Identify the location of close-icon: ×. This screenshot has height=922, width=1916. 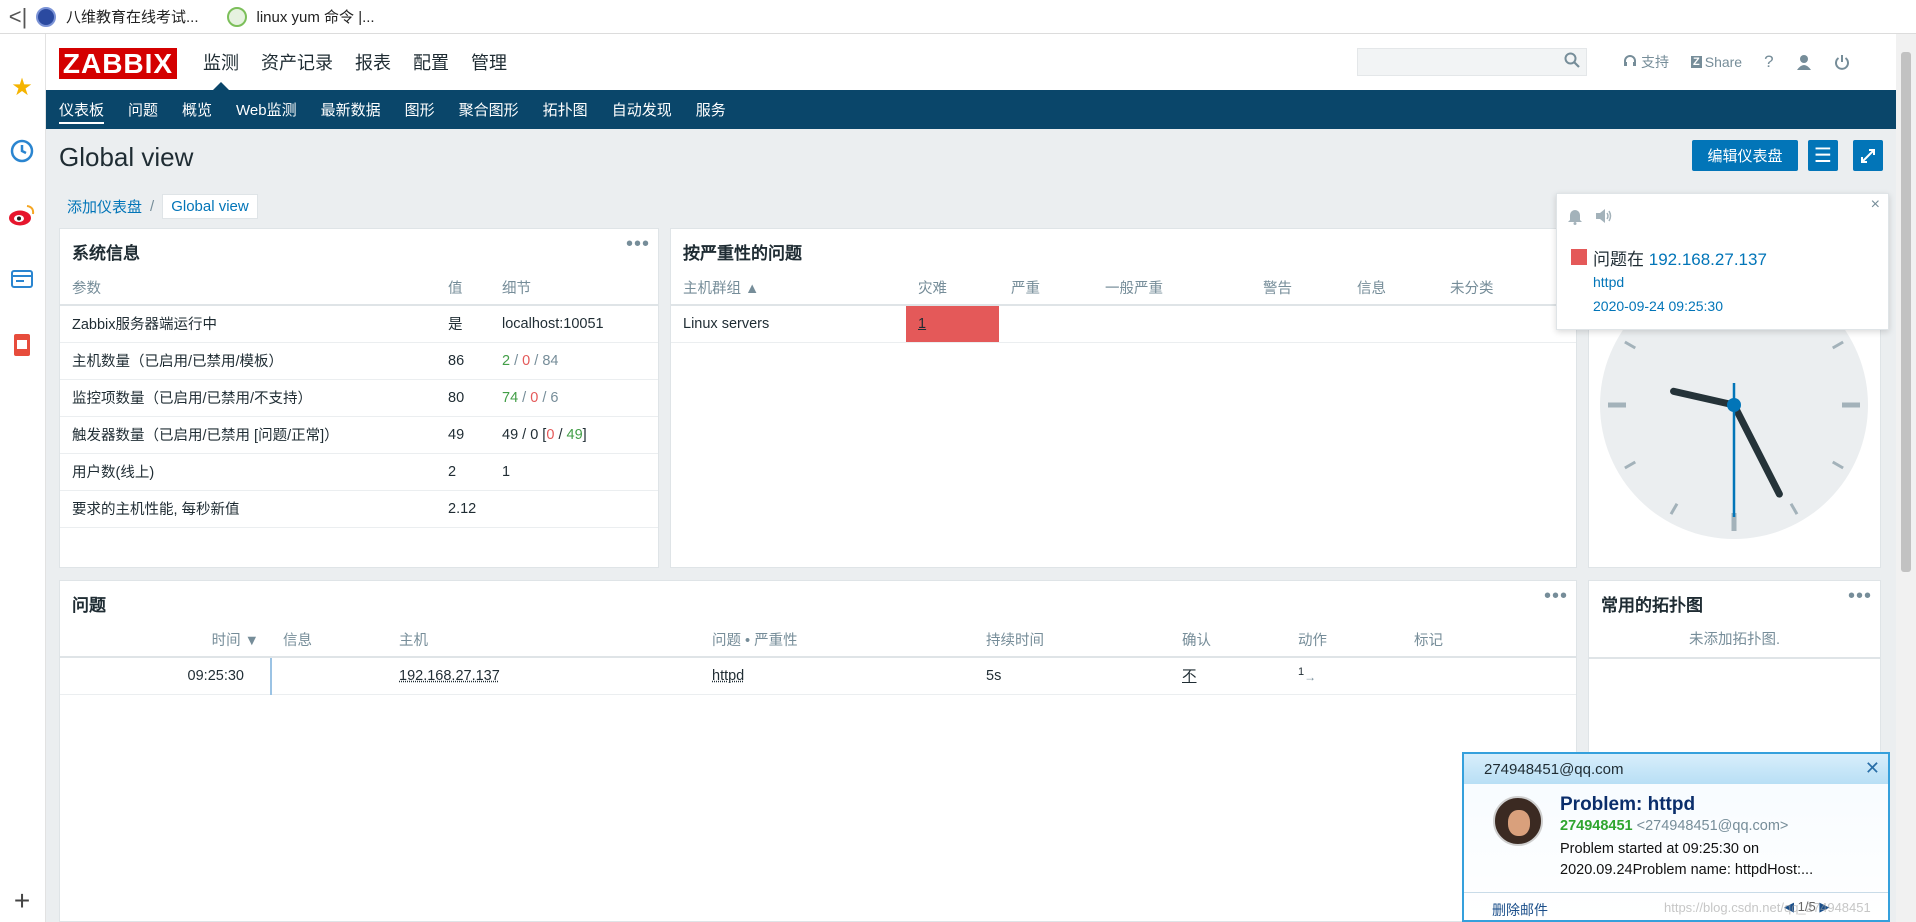
(1875, 205).